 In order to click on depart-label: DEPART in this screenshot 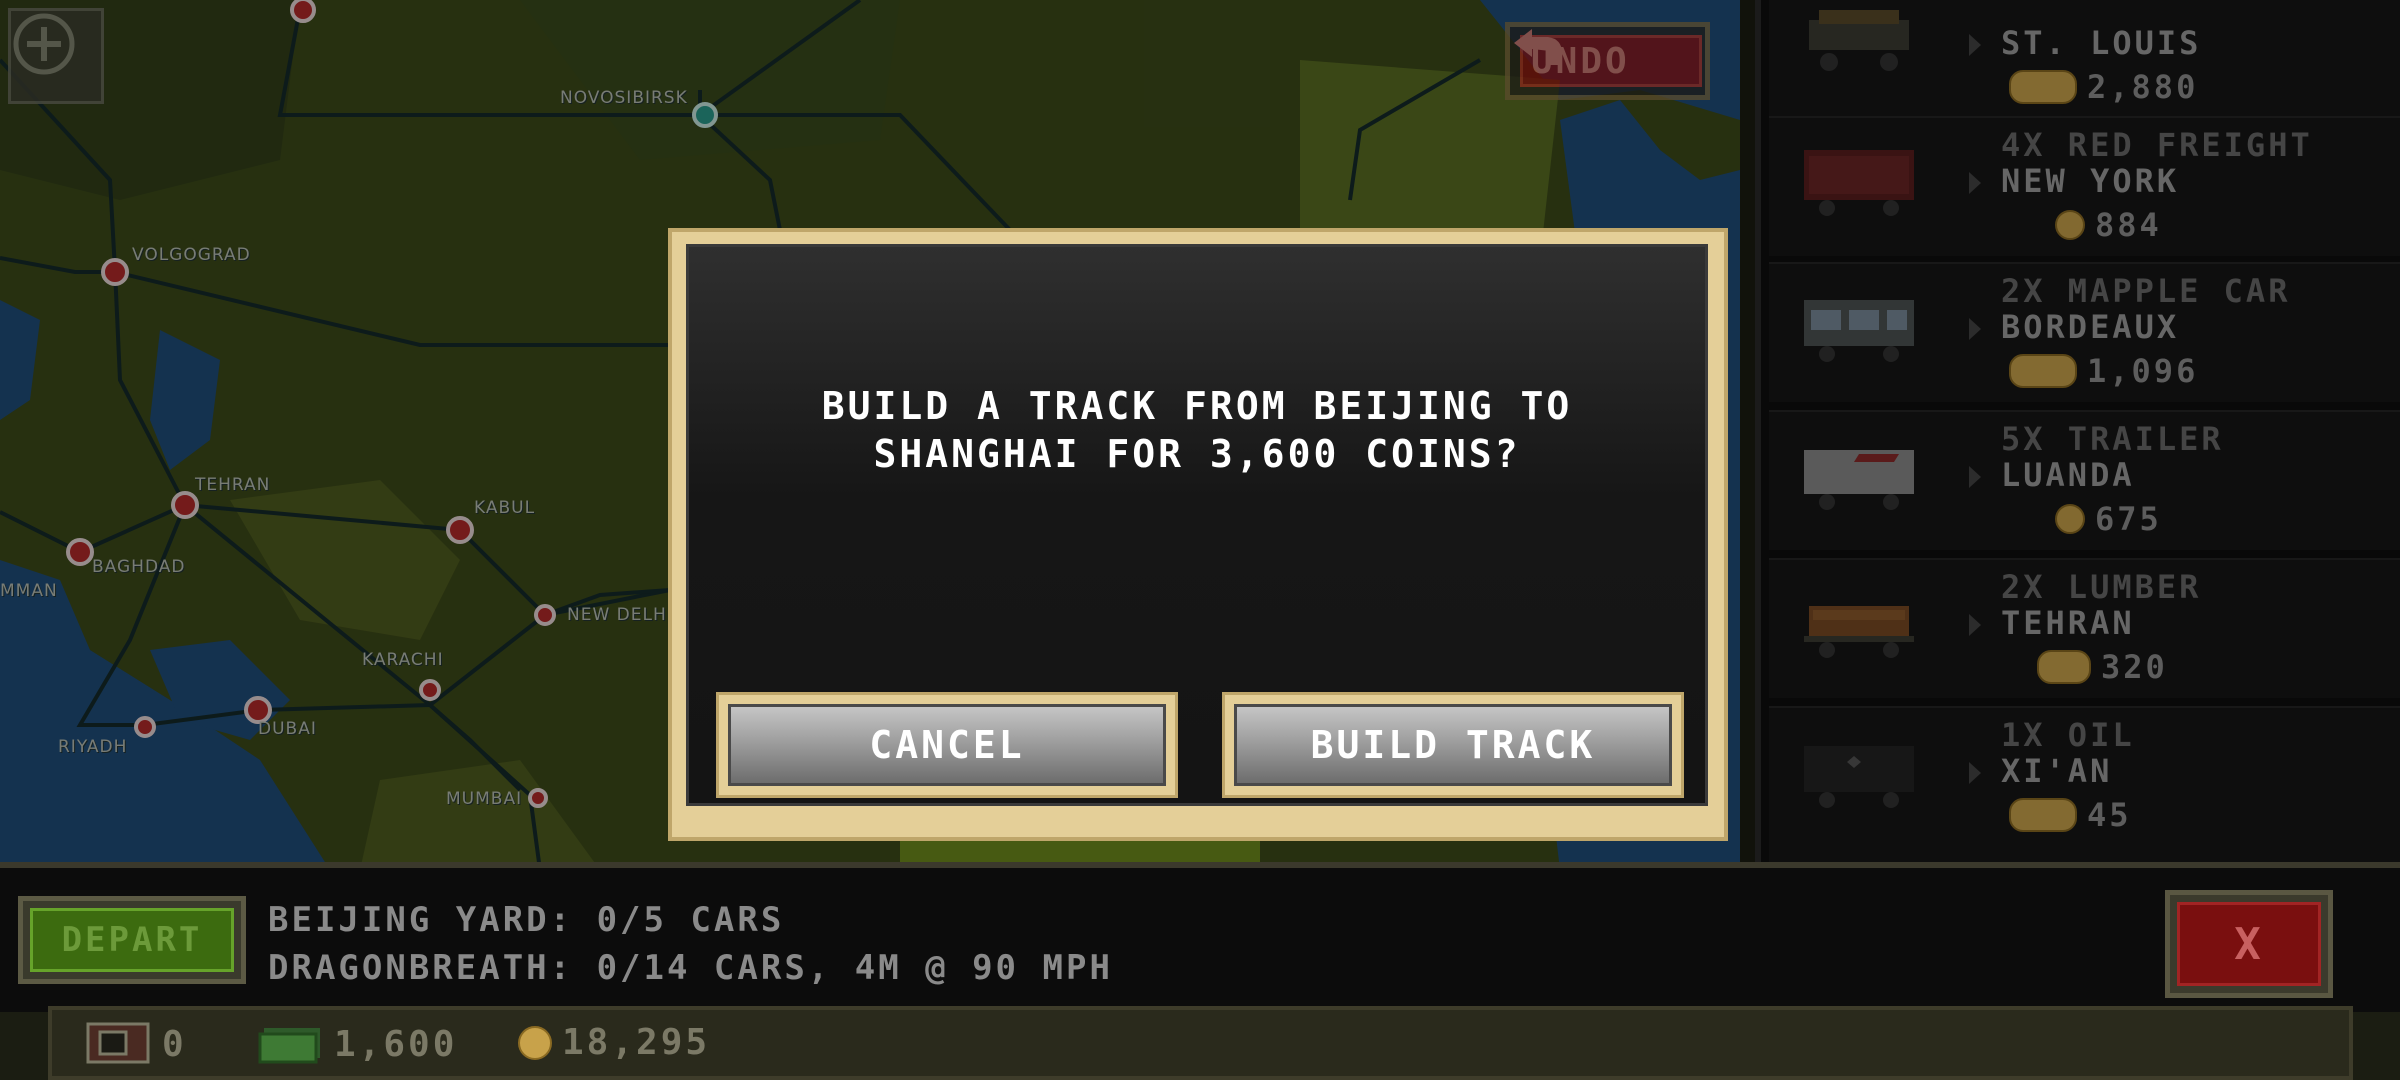, I will do `click(132, 940)`.